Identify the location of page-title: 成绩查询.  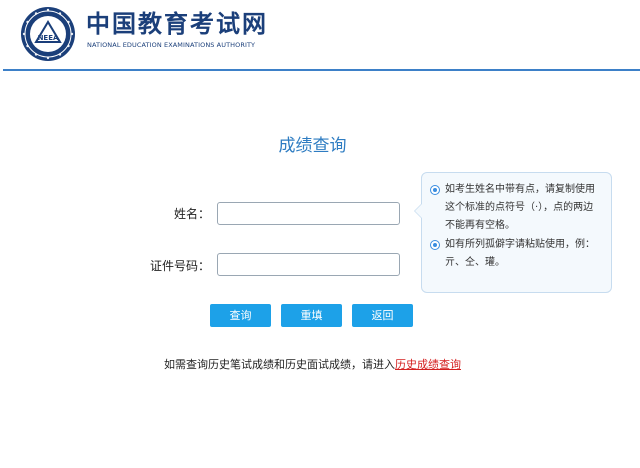
(312, 146).